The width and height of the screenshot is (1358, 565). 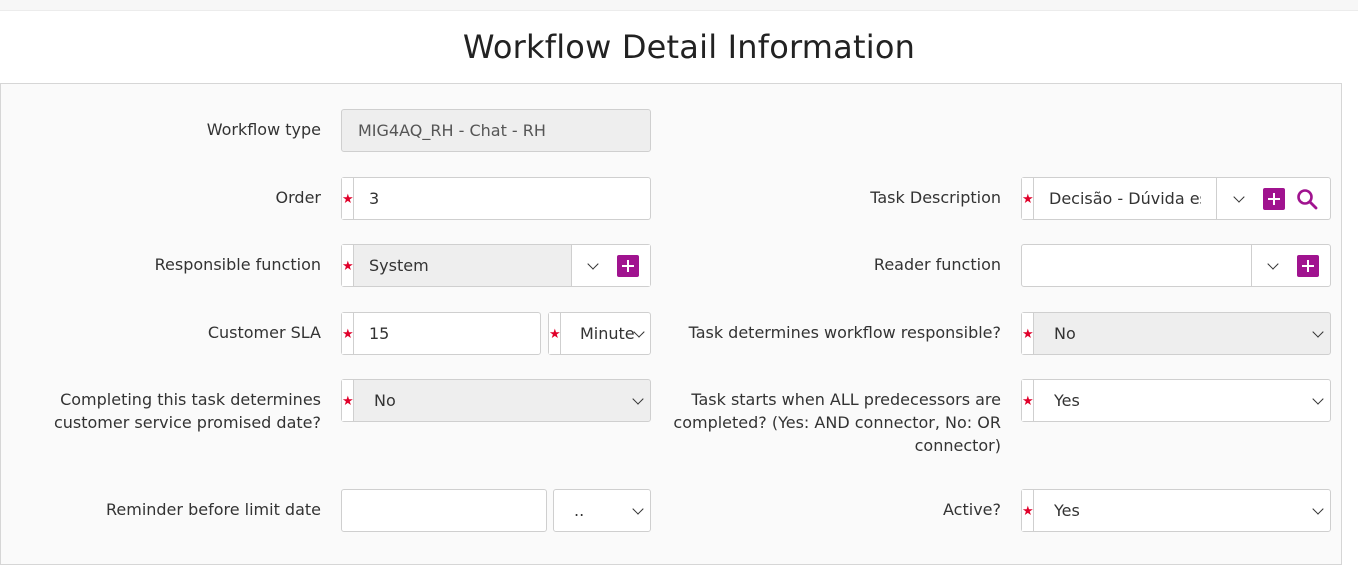 What do you see at coordinates (607, 333) in the screenshot?
I see `customer-sla-unit-value: Minute` at bounding box center [607, 333].